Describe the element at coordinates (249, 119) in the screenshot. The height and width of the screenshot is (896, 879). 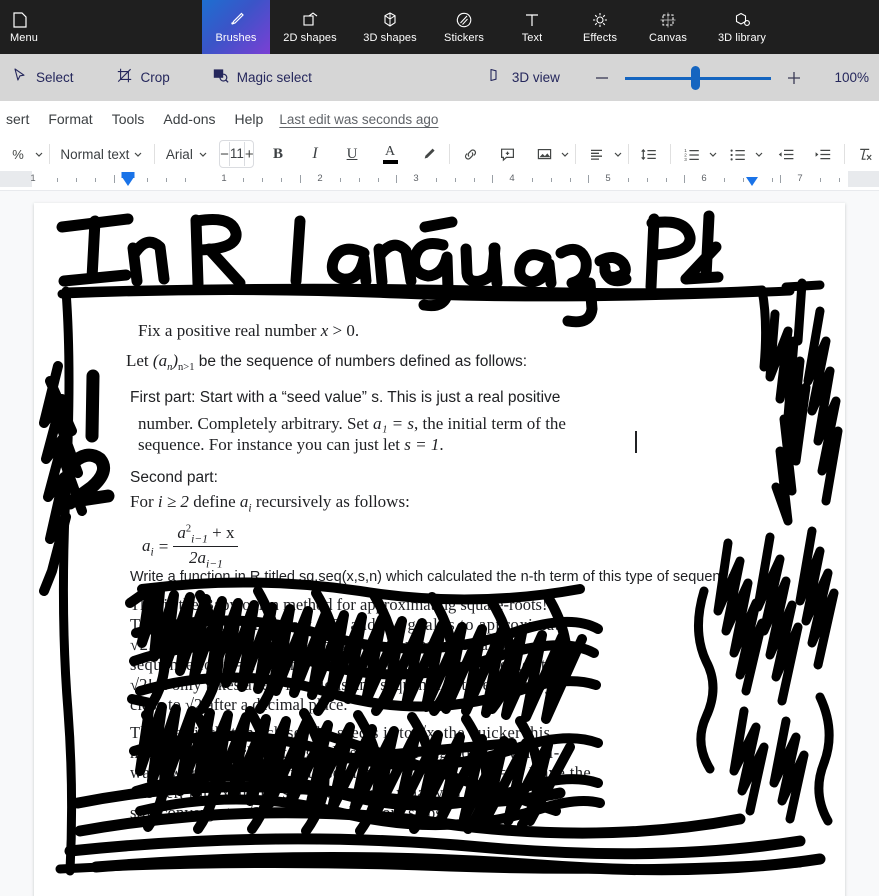
I see `menu-help: Help` at that location.